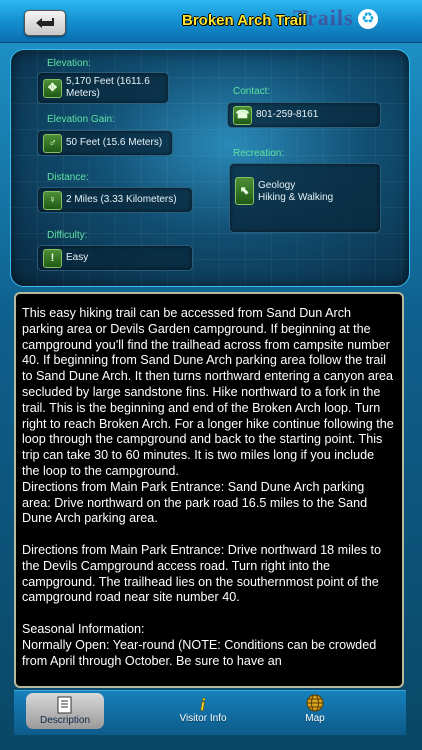  I want to click on recreation-item: Geology, so click(277, 185).